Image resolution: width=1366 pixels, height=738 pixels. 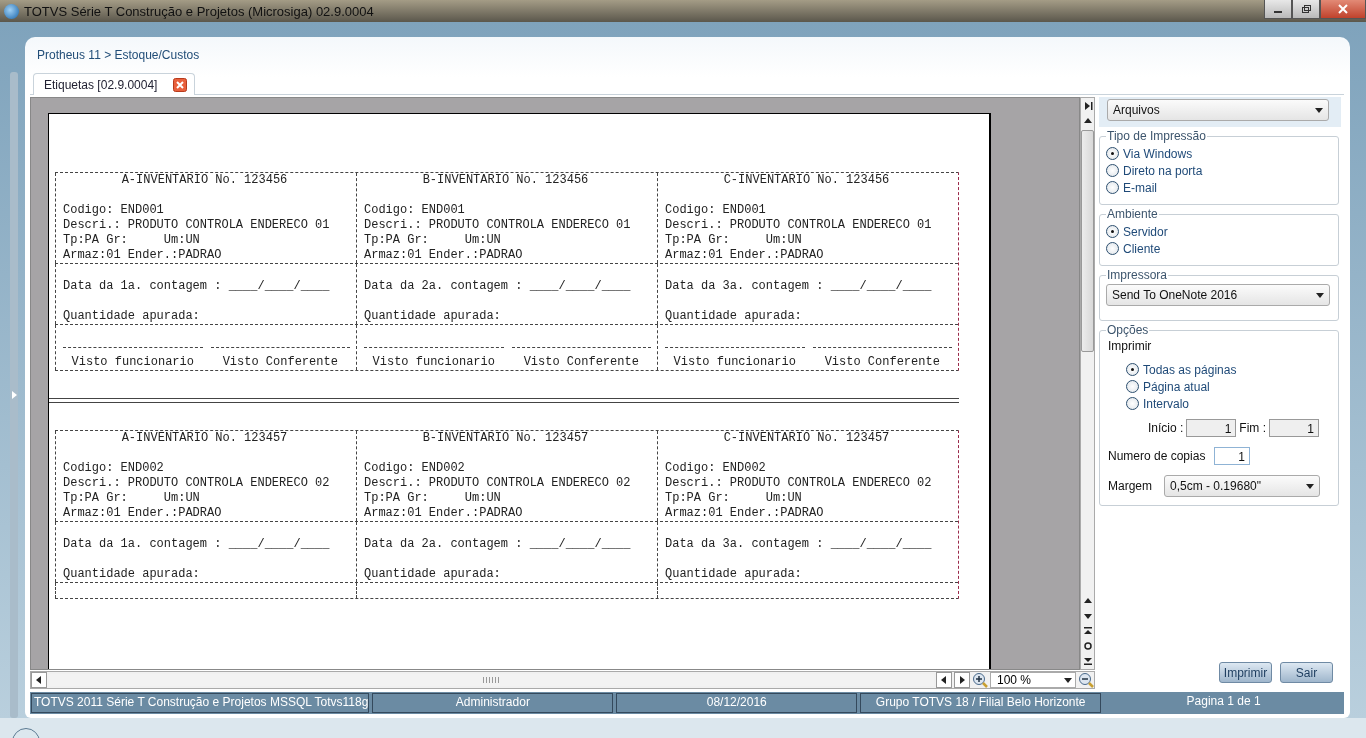 I want to click on signature-line: Visto Conferente, so click(x=581, y=358).